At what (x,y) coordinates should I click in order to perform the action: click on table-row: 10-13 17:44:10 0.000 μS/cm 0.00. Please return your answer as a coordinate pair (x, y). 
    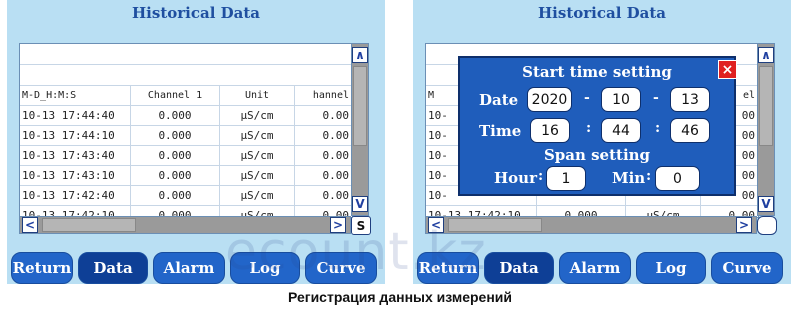
    Looking at the image, I should click on (186, 136).